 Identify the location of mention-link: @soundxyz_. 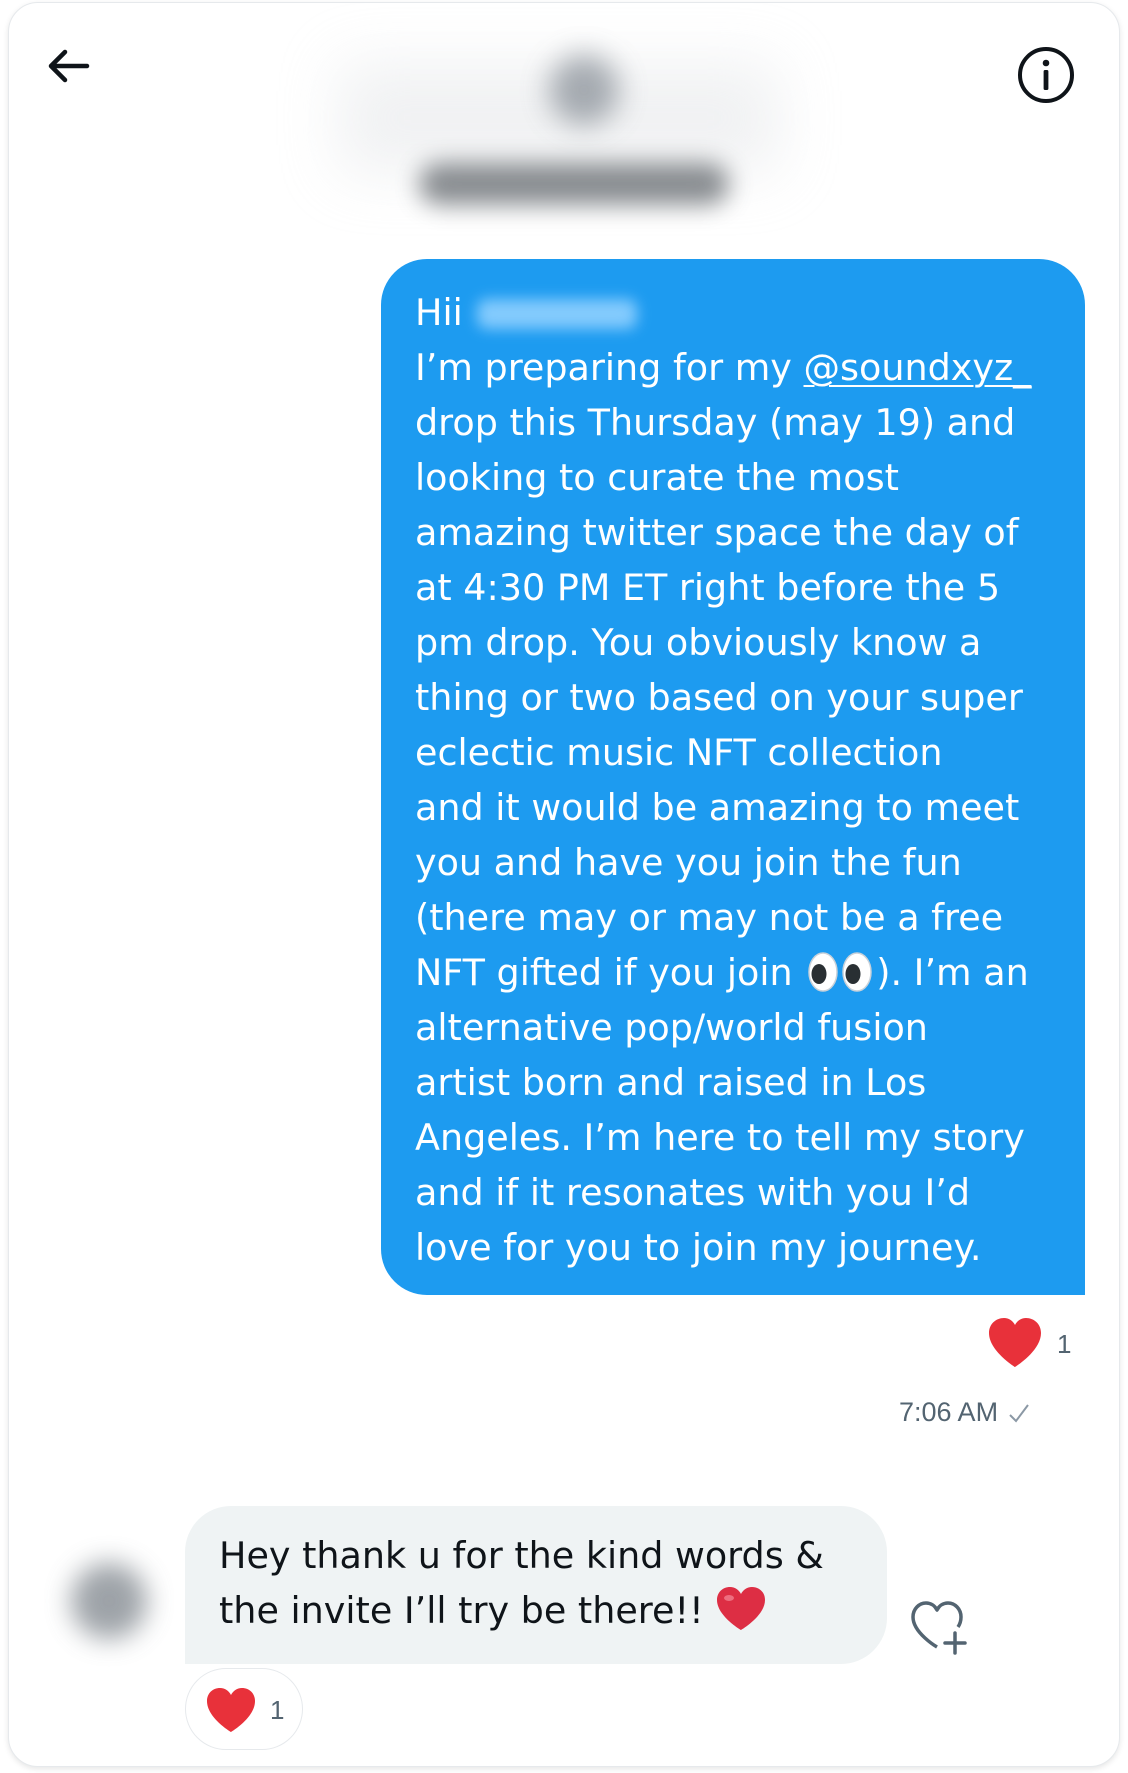
(918, 367).